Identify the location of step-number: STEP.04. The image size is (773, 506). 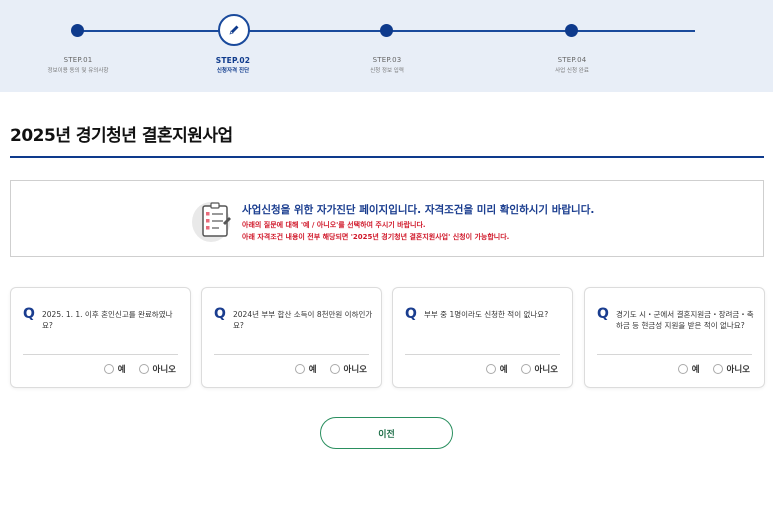
(572, 60).